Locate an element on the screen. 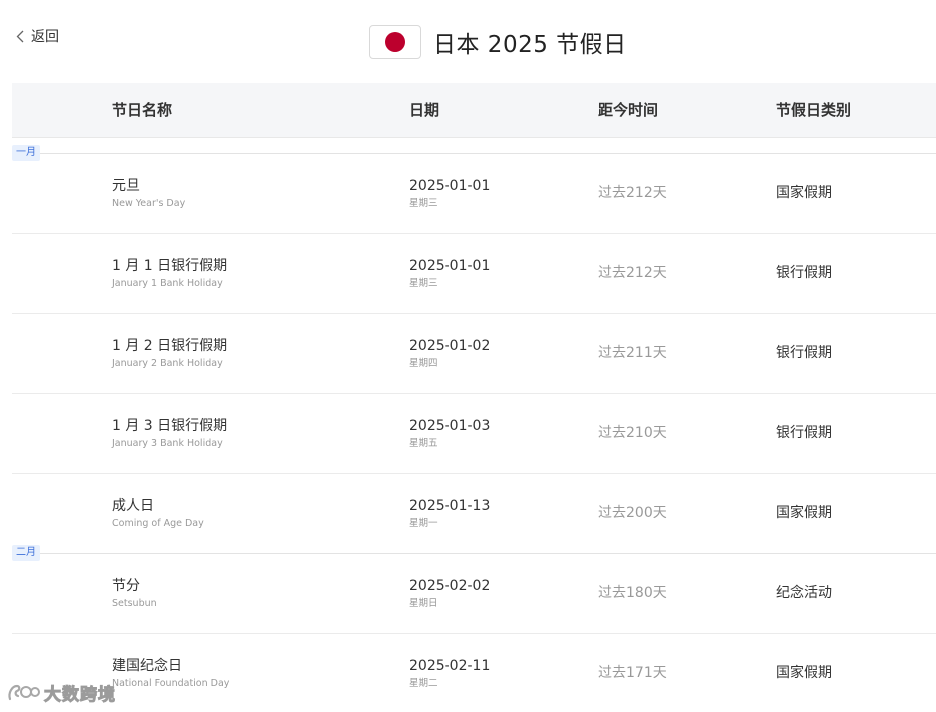 The width and height of the screenshot is (936, 712). holiday-name-cell: 1 月 2 日银行假期 January 2 Bank Holiday is located at coordinates (169, 354).